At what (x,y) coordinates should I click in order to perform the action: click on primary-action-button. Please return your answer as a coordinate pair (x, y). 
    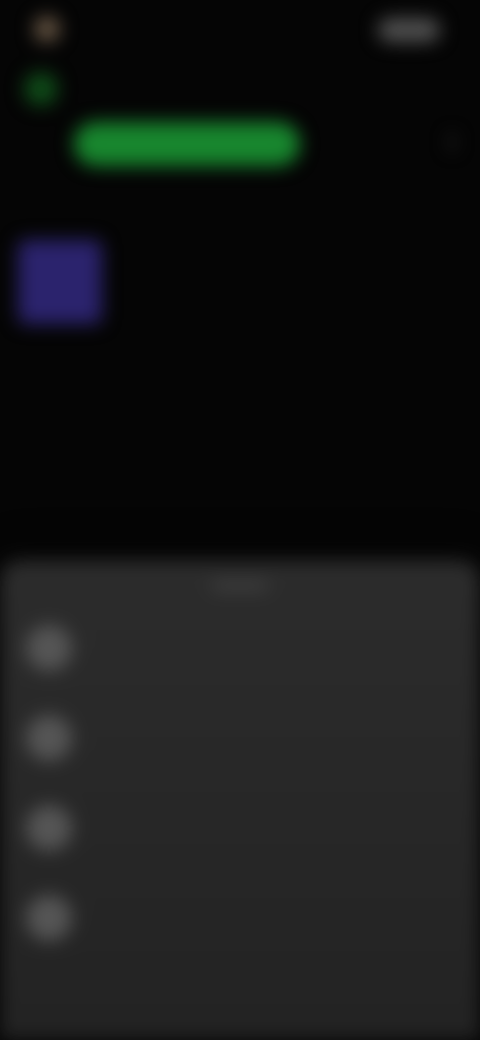
    Looking at the image, I should click on (187, 144).